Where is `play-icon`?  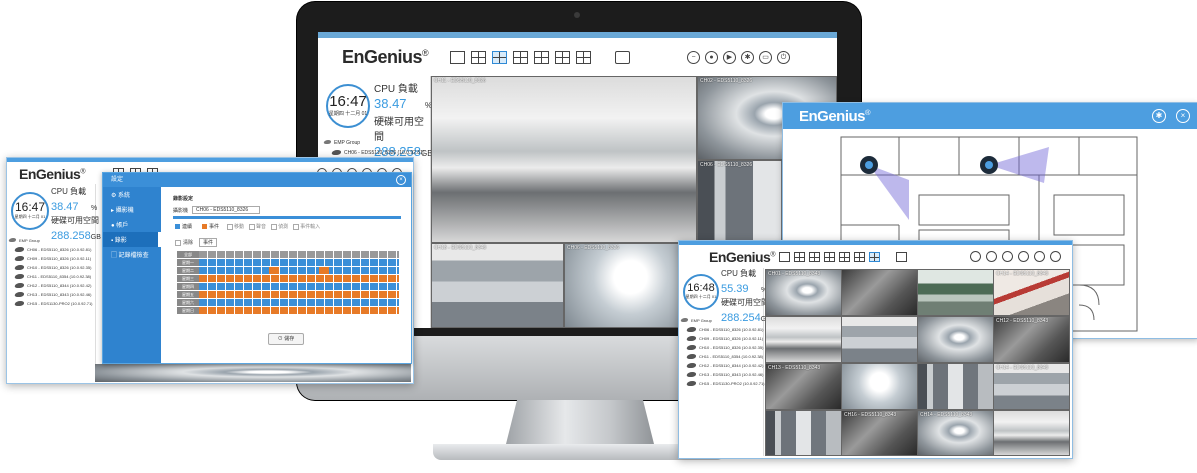
play-icon is located at coordinates (1007, 256).